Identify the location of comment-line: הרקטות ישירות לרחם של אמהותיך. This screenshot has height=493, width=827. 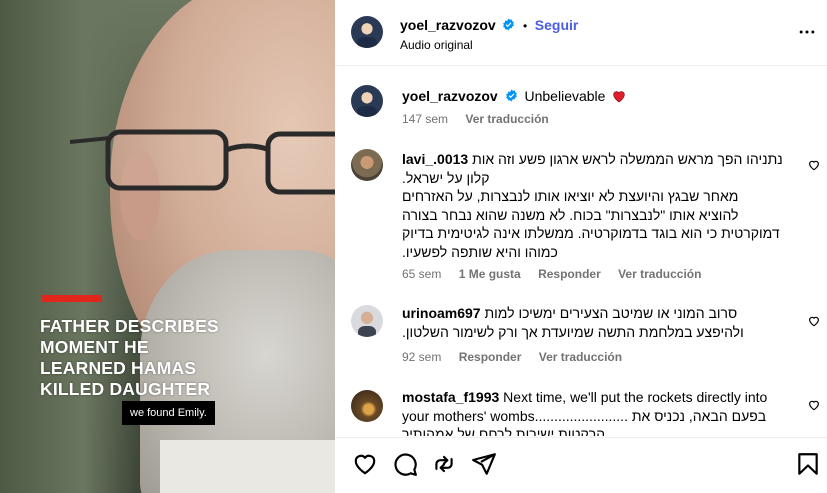
(504, 431).